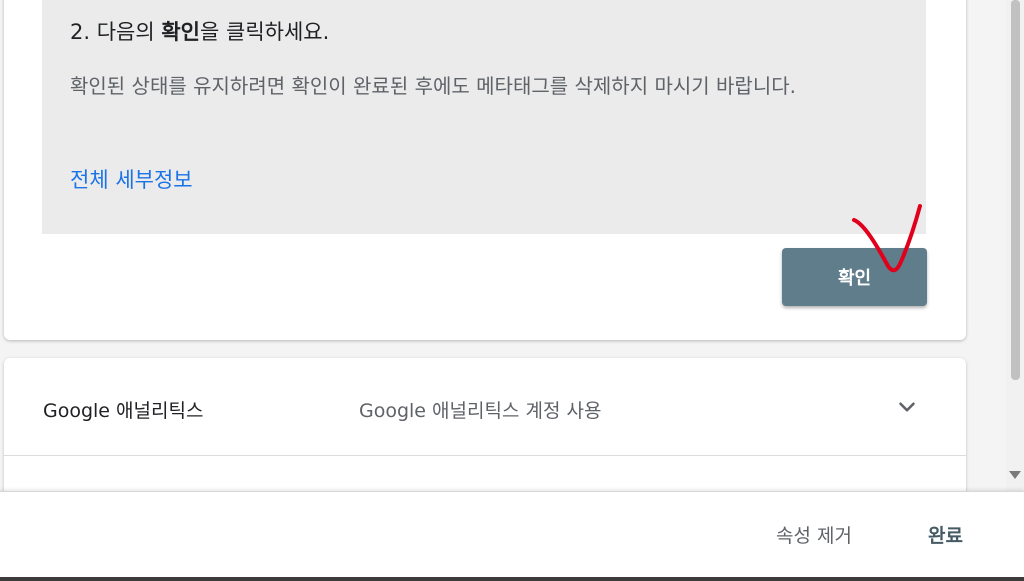  What do you see at coordinates (854, 277) in the screenshot?
I see `confirm-button: 확인` at bounding box center [854, 277].